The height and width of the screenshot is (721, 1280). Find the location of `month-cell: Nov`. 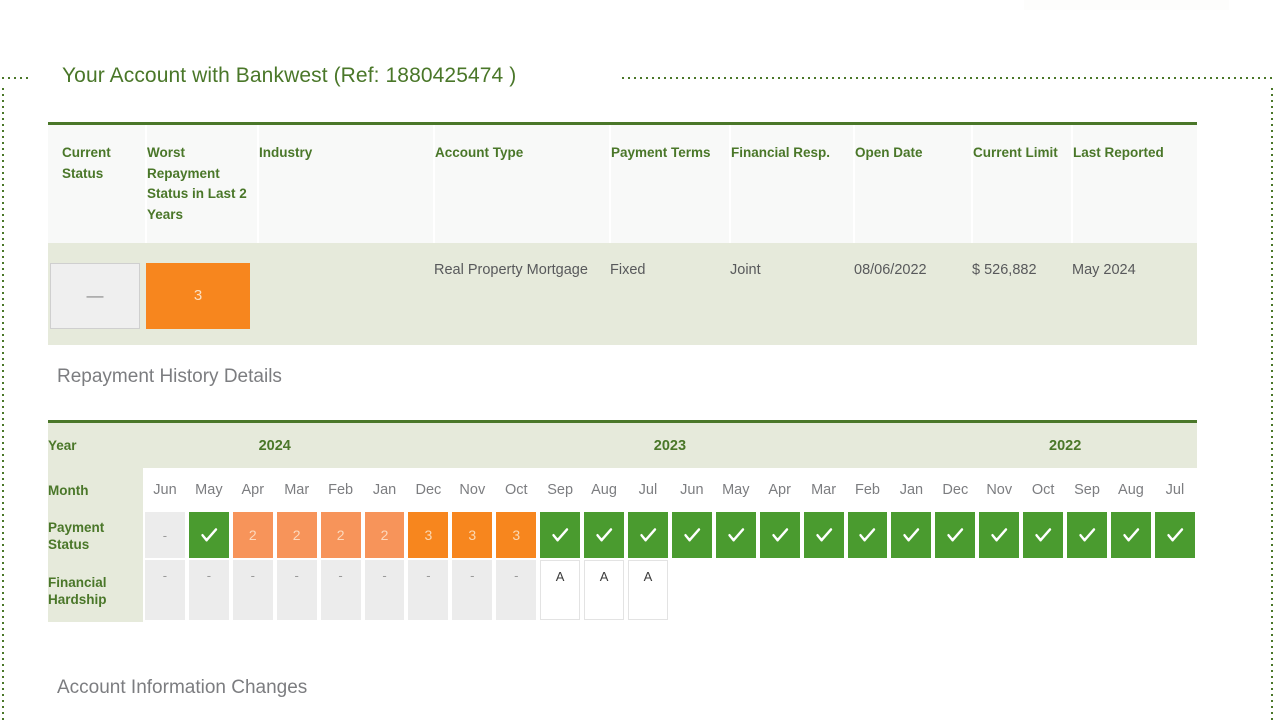

month-cell: Nov is located at coordinates (472, 490).